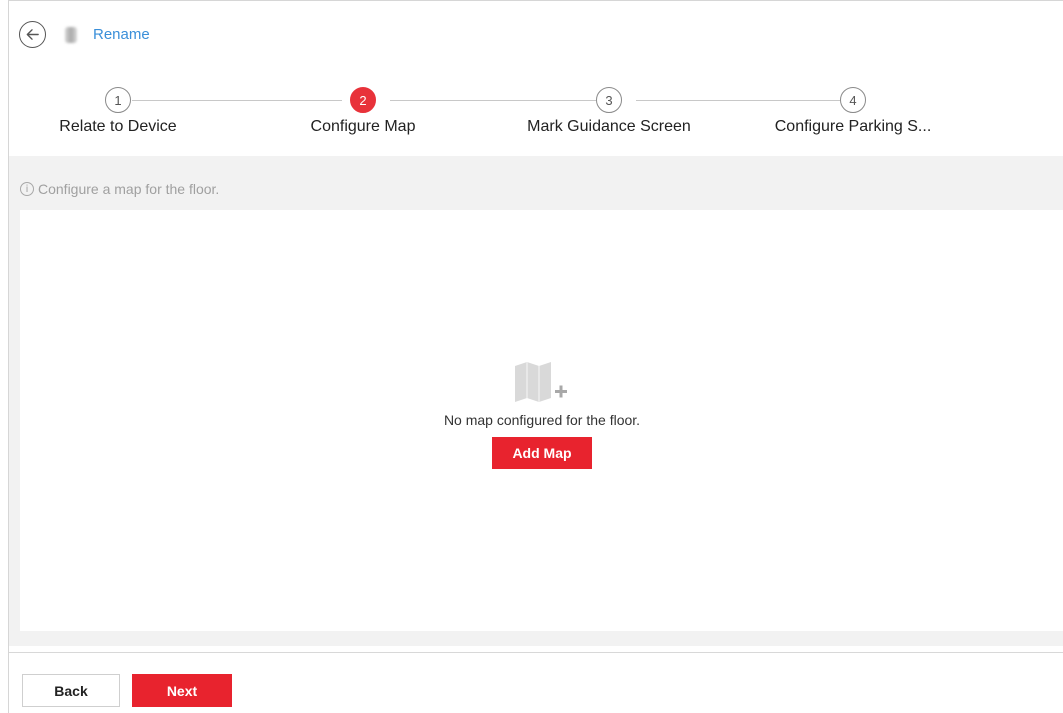 The height and width of the screenshot is (713, 1063). I want to click on step-2-number: 2, so click(363, 100).